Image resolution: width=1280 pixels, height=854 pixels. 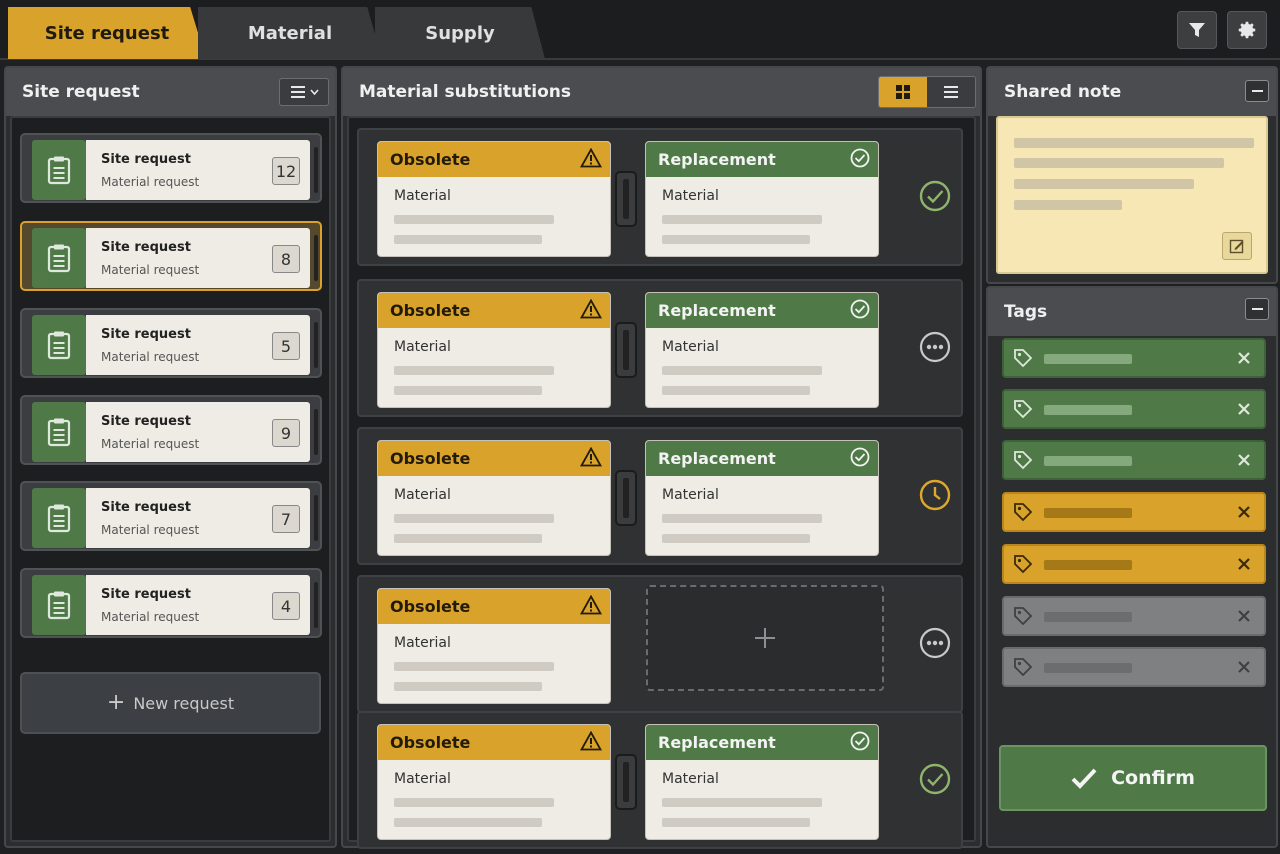 I want to click on link-connector, so click(x=626, y=199).